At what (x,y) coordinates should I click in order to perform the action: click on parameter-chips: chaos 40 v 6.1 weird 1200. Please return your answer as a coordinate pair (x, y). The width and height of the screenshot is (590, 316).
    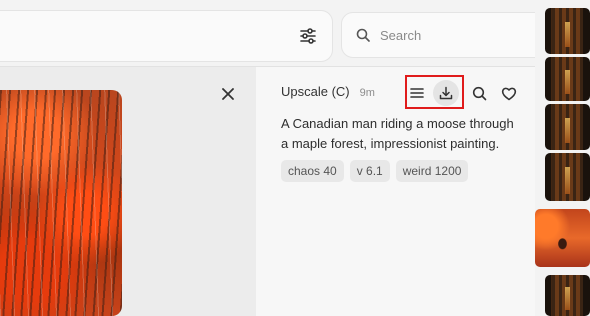
    Looking at the image, I should click on (375, 171).